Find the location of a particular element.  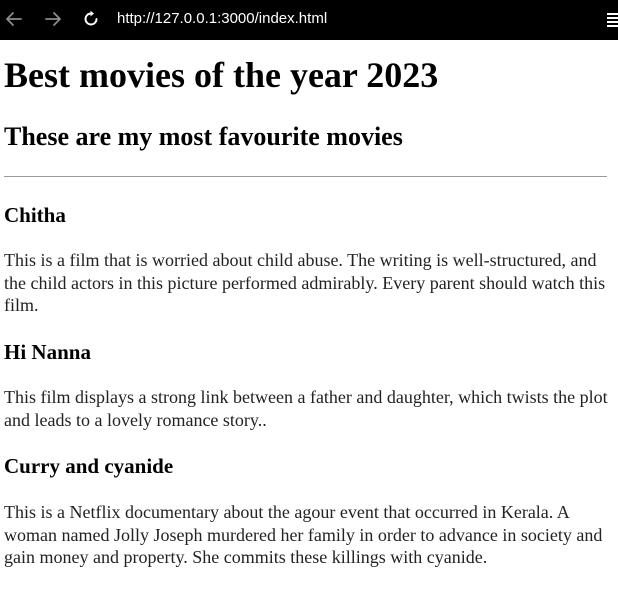

movie-title: Hi Nanna is located at coordinates (47, 352).